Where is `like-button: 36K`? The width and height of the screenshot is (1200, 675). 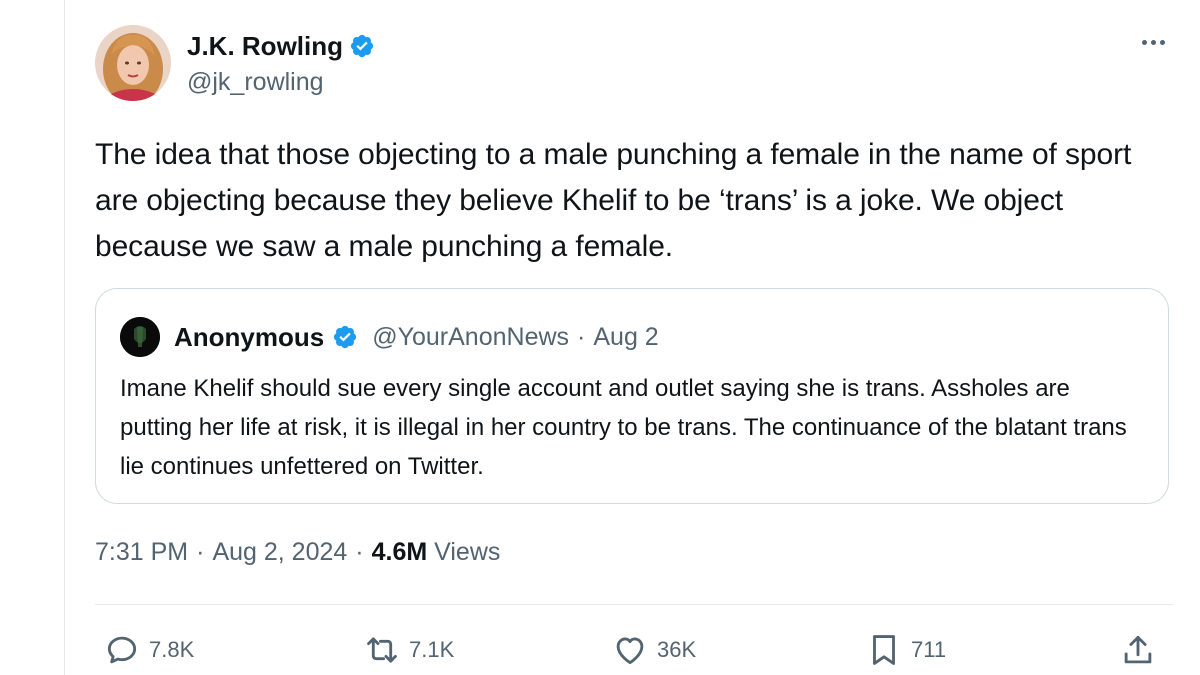
like-button: 36K is located at coordinates (653, 650).